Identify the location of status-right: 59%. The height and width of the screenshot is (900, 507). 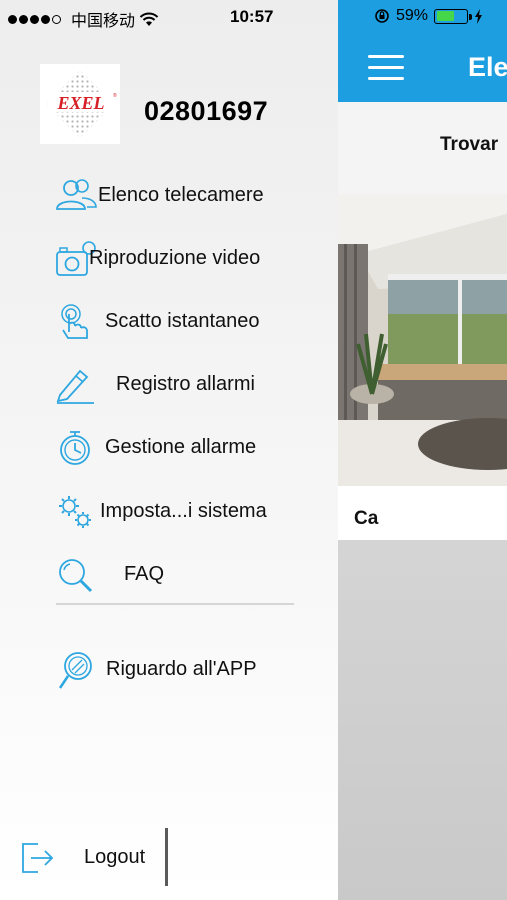
(428, 16).